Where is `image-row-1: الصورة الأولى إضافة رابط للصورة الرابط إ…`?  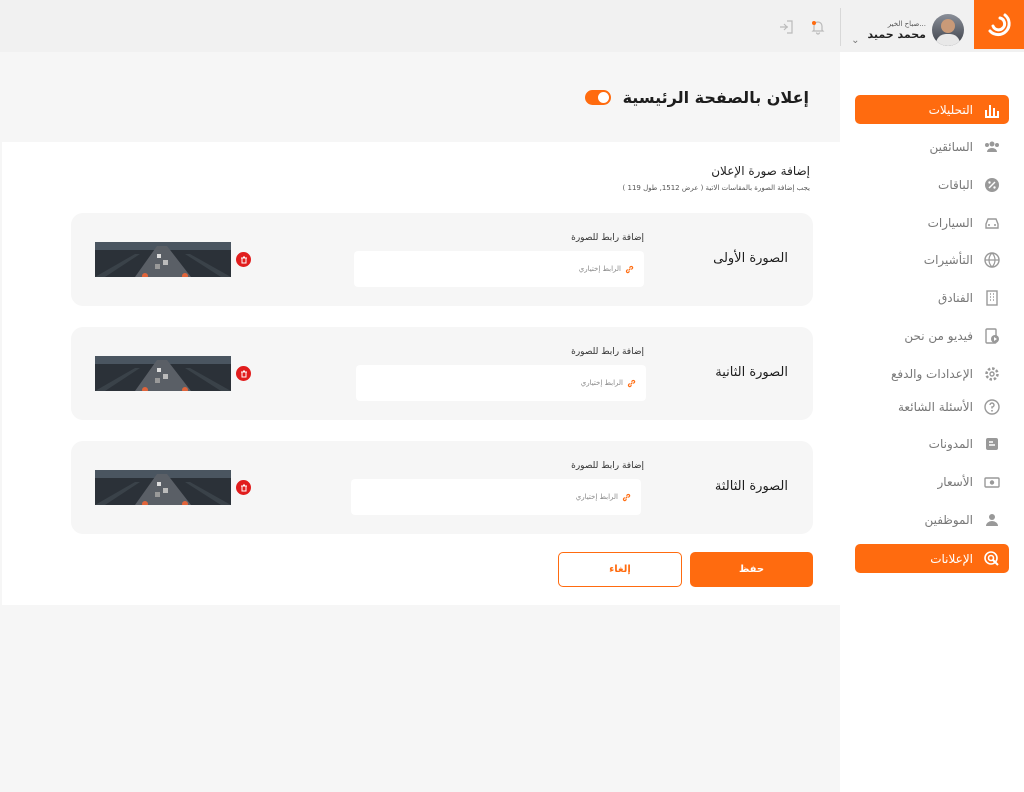
image-row-1: الصورة الأولى إضافة رابط للصورة الرابط إ… is located at coordinates (442, 259).